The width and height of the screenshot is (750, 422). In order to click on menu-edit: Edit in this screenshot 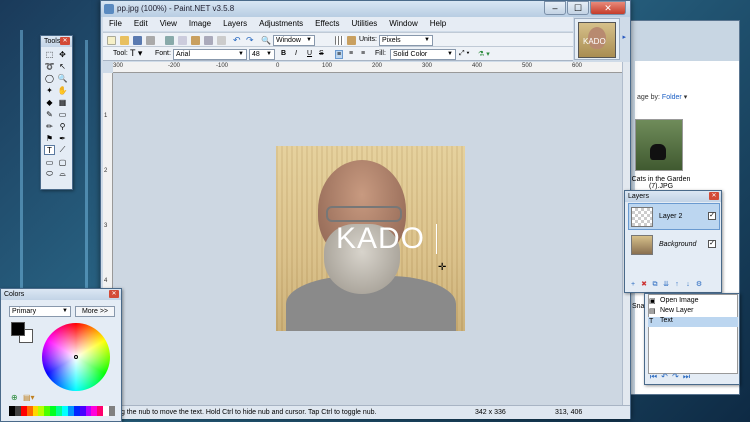, I will do `click(141, 24)`.